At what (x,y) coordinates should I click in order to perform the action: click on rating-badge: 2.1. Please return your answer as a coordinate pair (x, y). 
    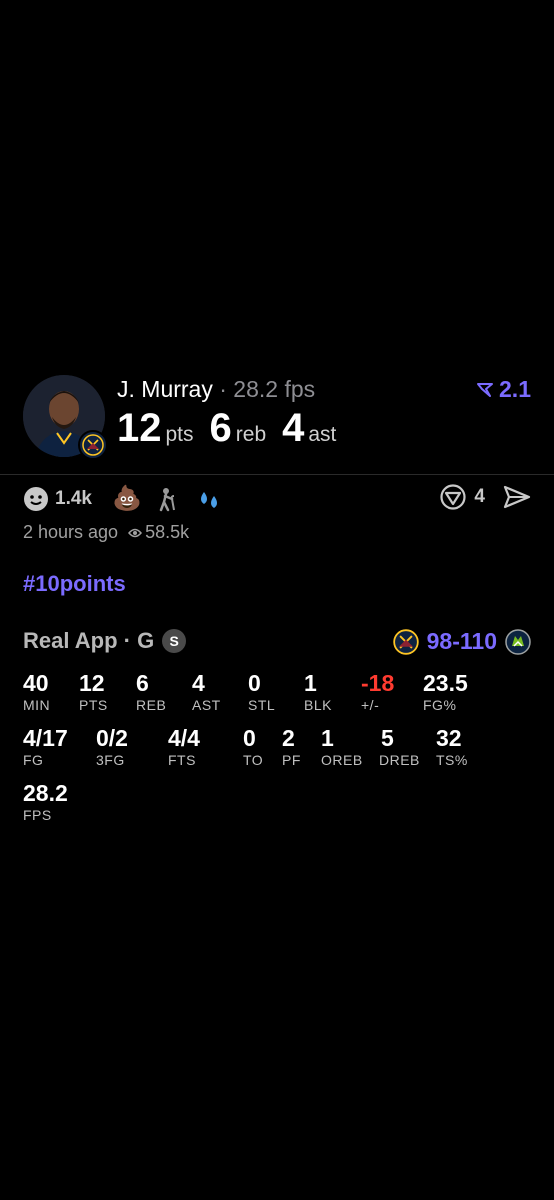
    Looking at the image, I should click on (504, 389).